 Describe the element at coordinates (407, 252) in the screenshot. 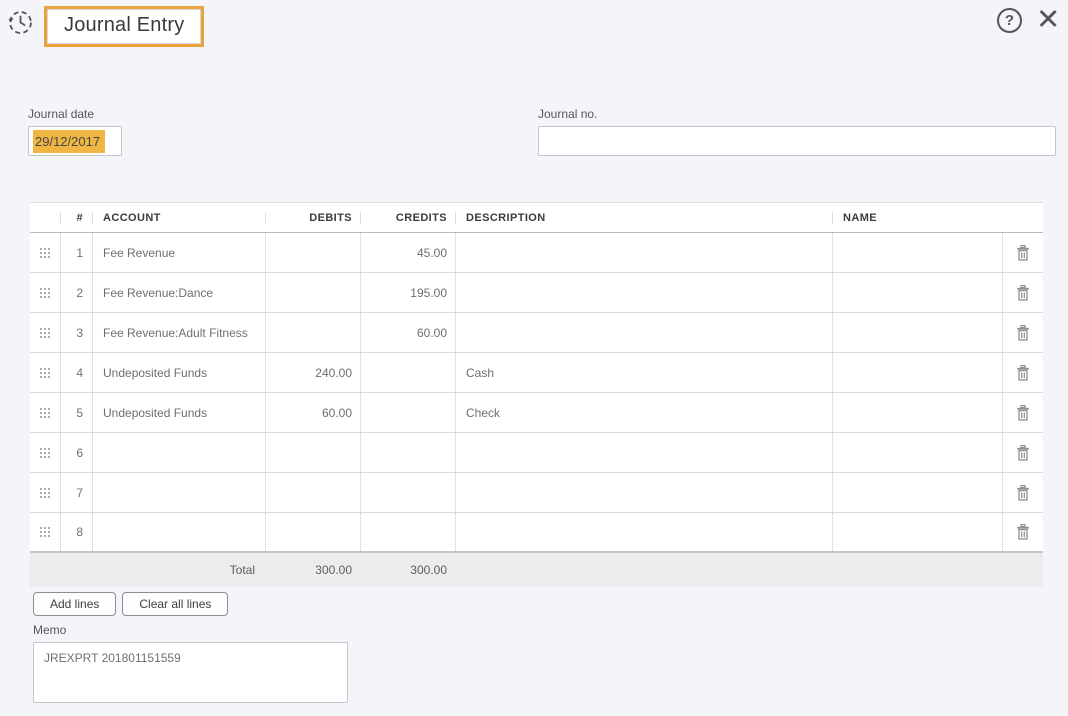

I see `credits-cell: 45.00` at that location.